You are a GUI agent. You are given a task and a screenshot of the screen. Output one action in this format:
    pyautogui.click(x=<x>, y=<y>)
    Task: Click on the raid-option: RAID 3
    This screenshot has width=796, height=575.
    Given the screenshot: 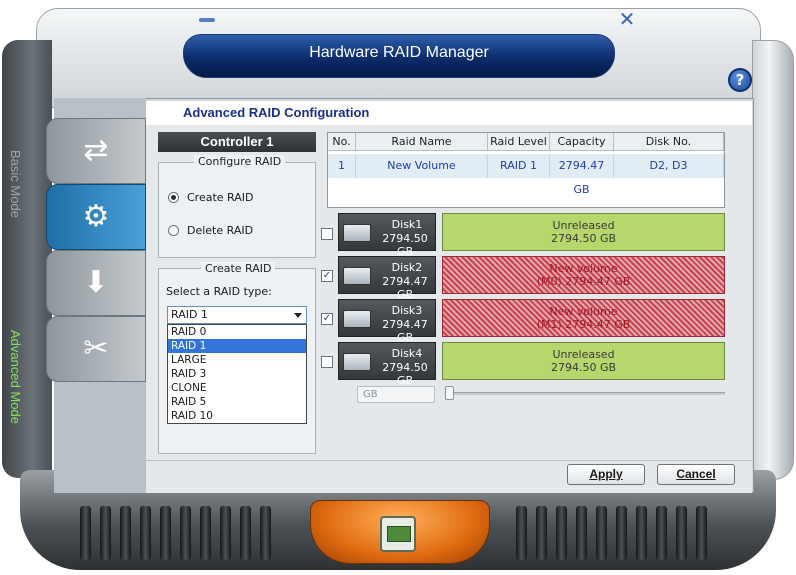 What is the action you would take?
    pyautogui.click(x=237, y=374)
    